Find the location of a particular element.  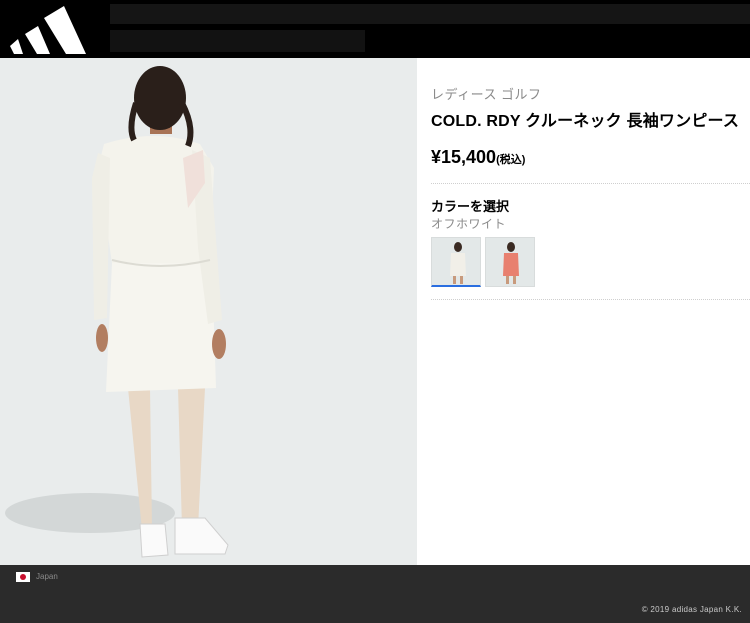

product-title: COLD. RDY クルーネック 長袖ワンピース is located at coordinates (585, 121).